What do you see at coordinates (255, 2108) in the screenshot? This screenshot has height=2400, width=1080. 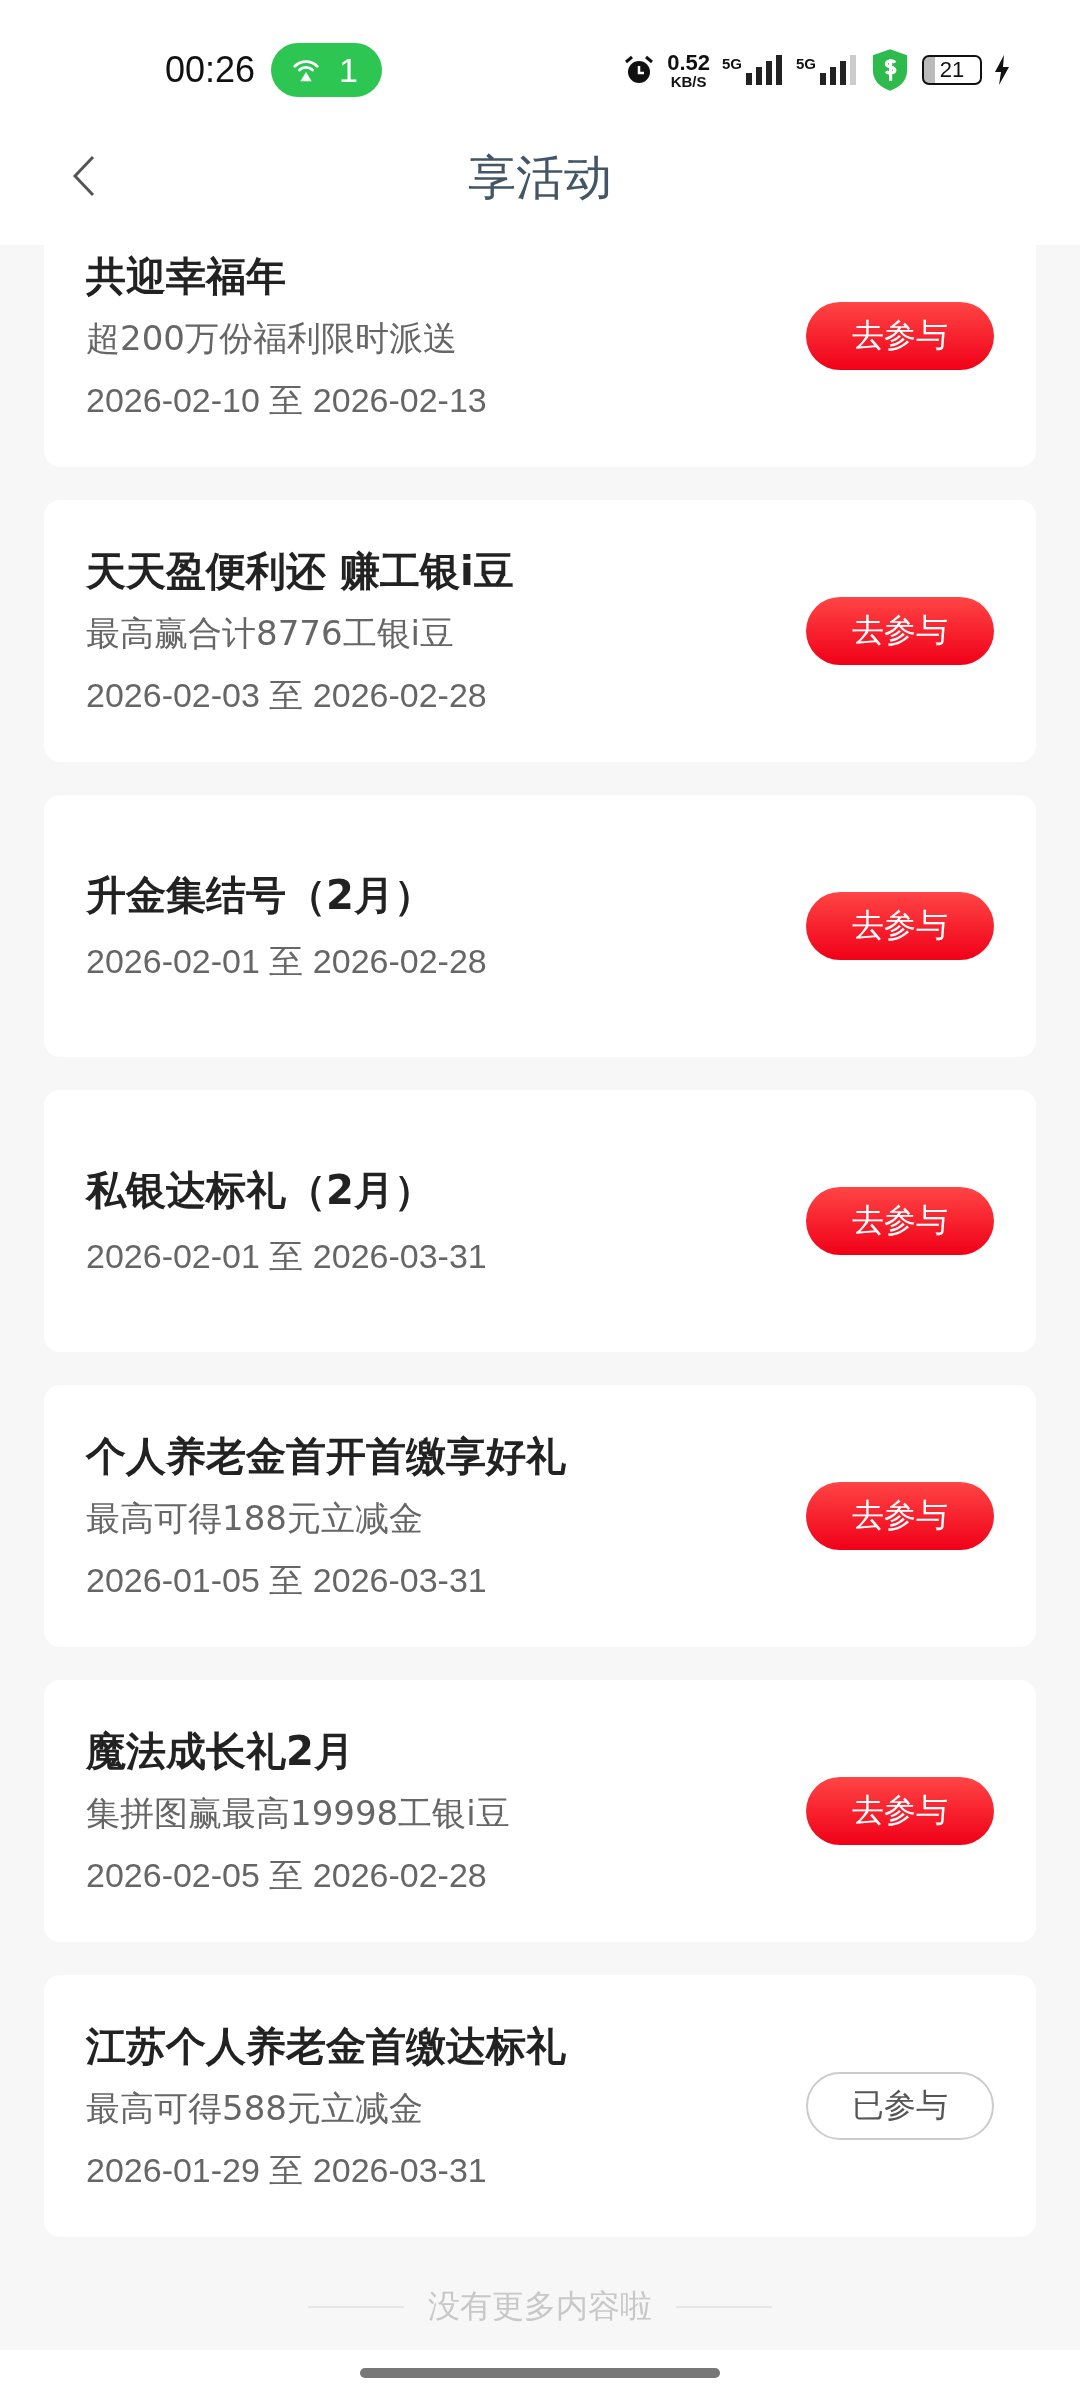 I see `activity-description: 最高可得588元立减金` at bounding box center [255, 2108].